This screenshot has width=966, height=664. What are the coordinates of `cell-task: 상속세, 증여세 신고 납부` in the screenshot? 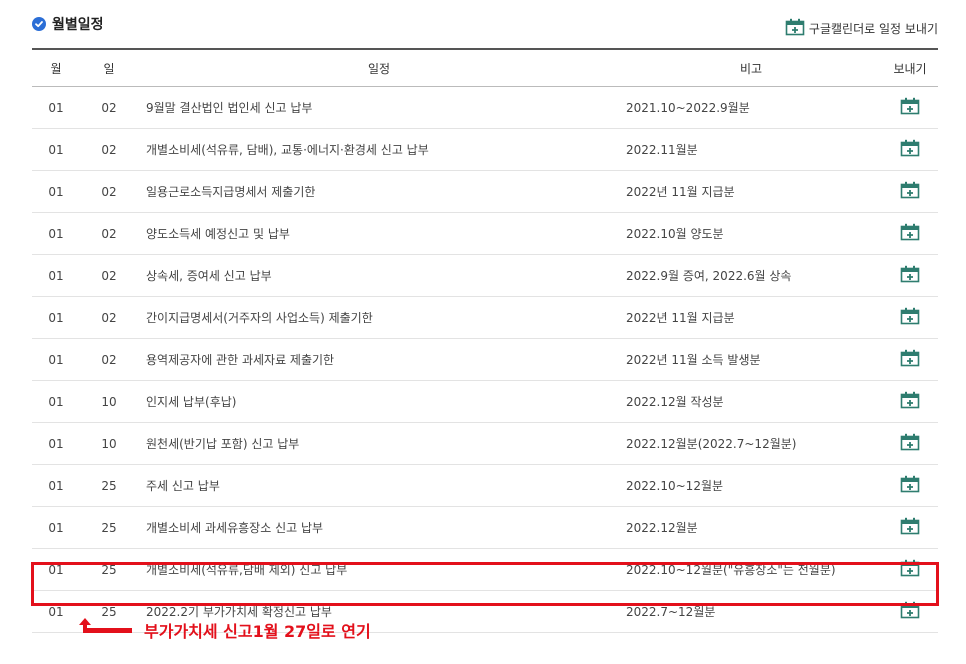 It's located at (379, 275).